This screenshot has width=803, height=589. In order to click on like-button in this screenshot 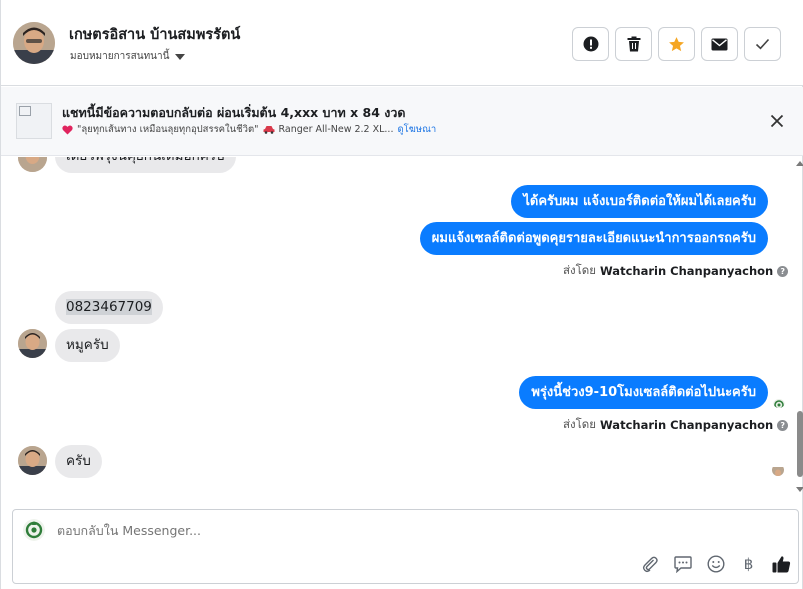, I will do `click(781, 563)`.